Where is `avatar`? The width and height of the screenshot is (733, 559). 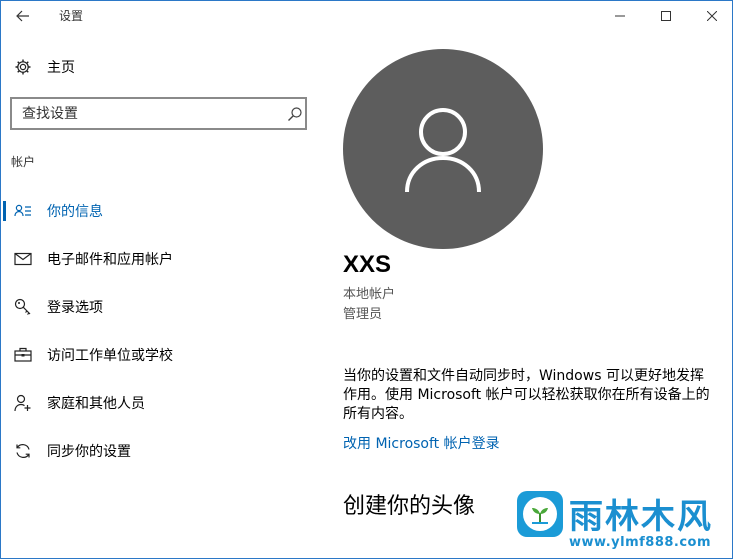 avatar is located at coordinates (443, 149).